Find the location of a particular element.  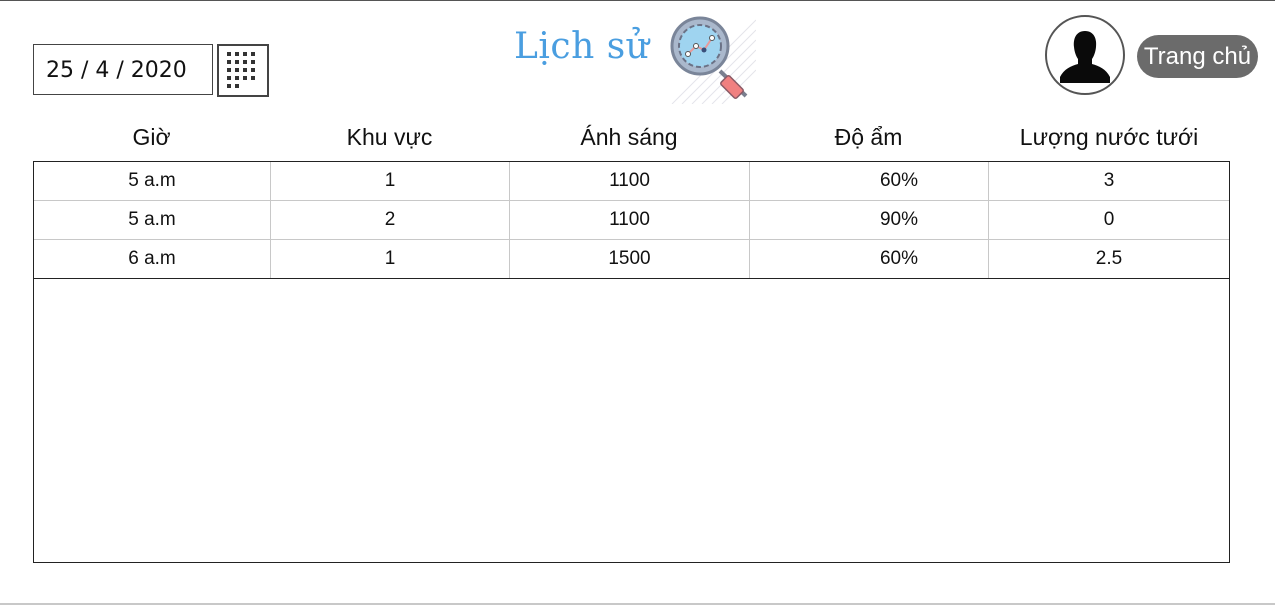

calendar-grid-icon is located at coordinates (241, 70).